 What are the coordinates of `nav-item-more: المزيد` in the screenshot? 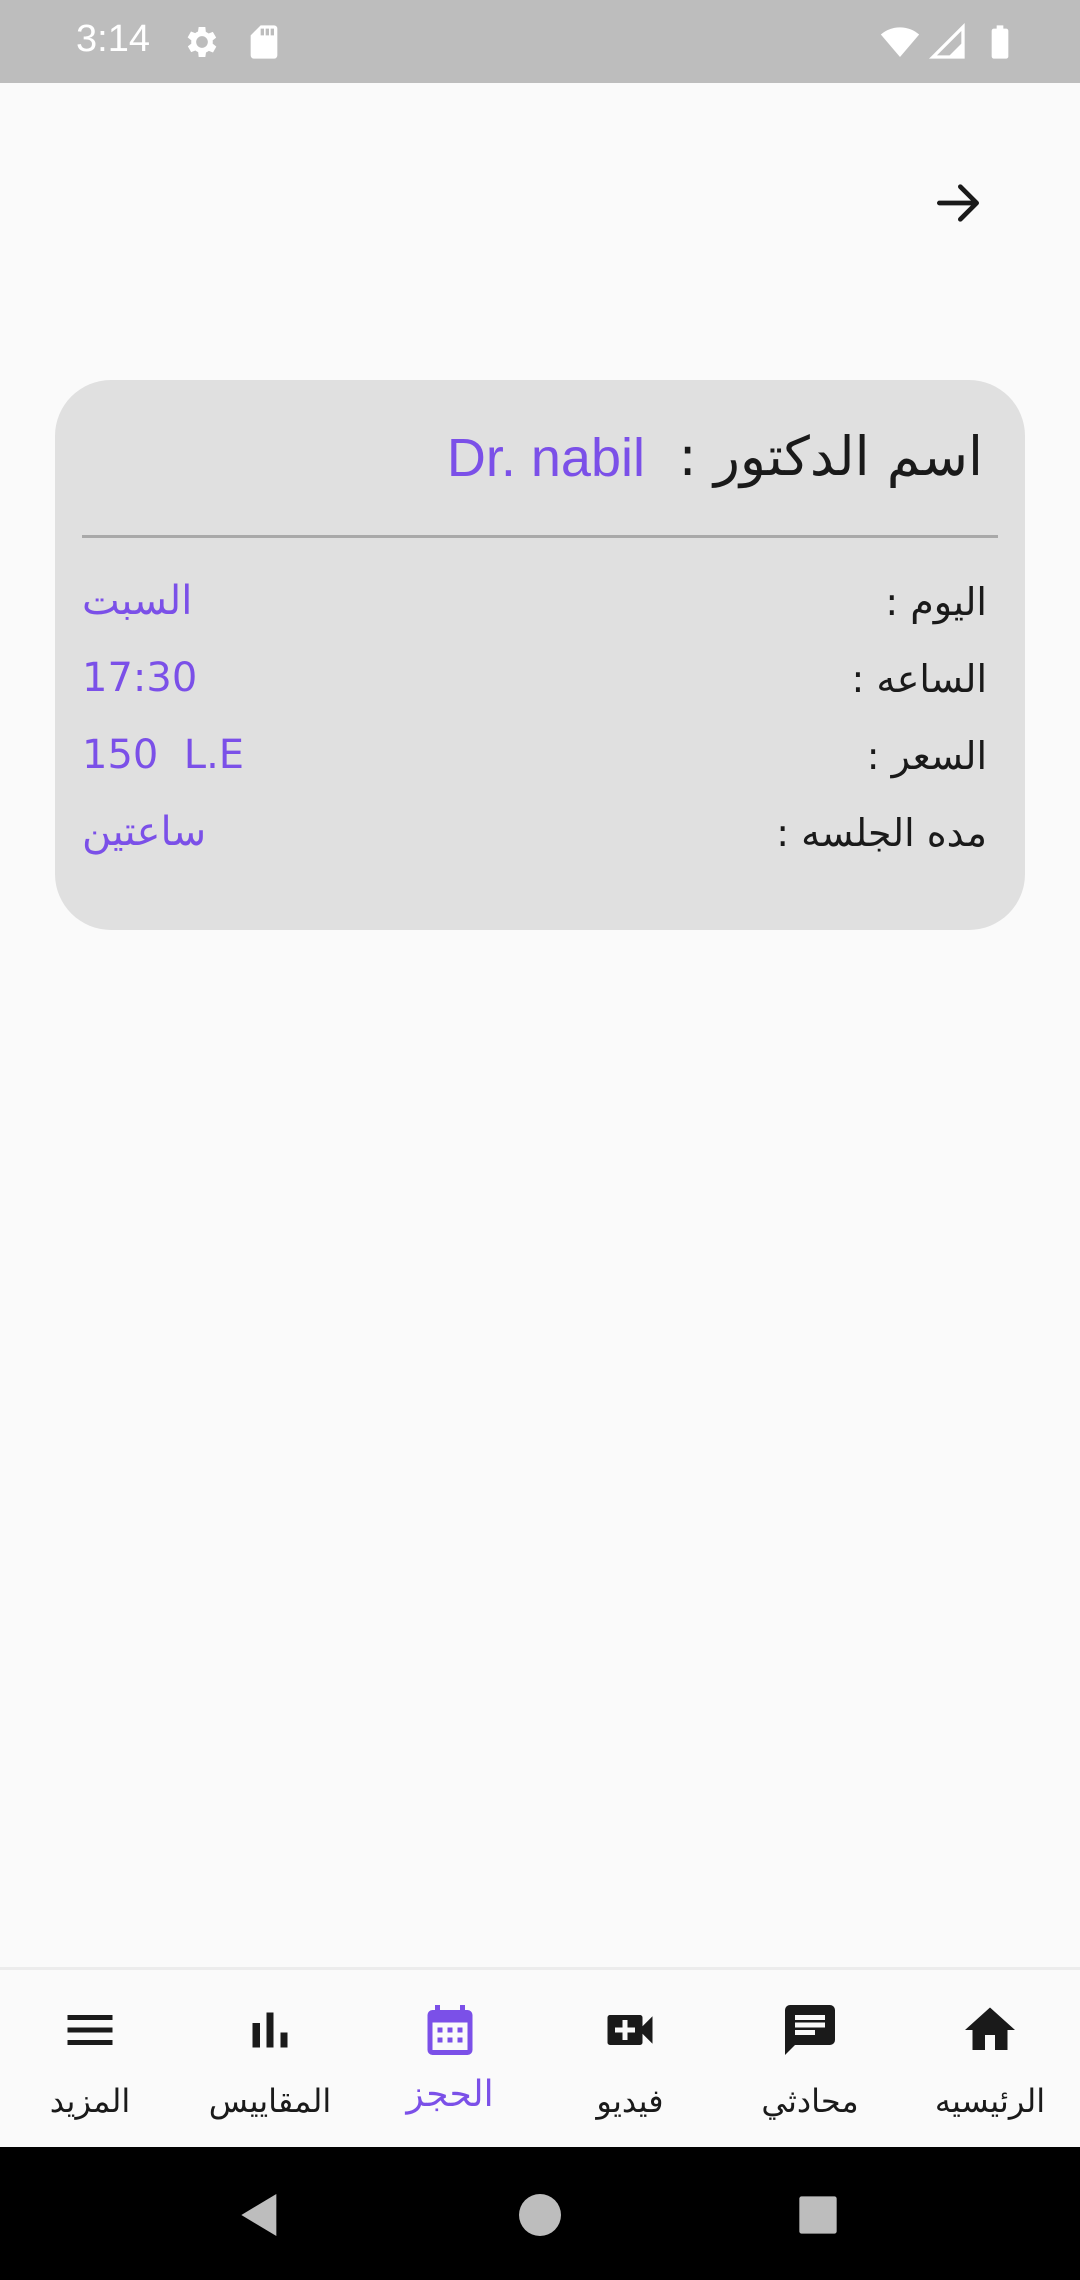 It's located at (90, 2058).